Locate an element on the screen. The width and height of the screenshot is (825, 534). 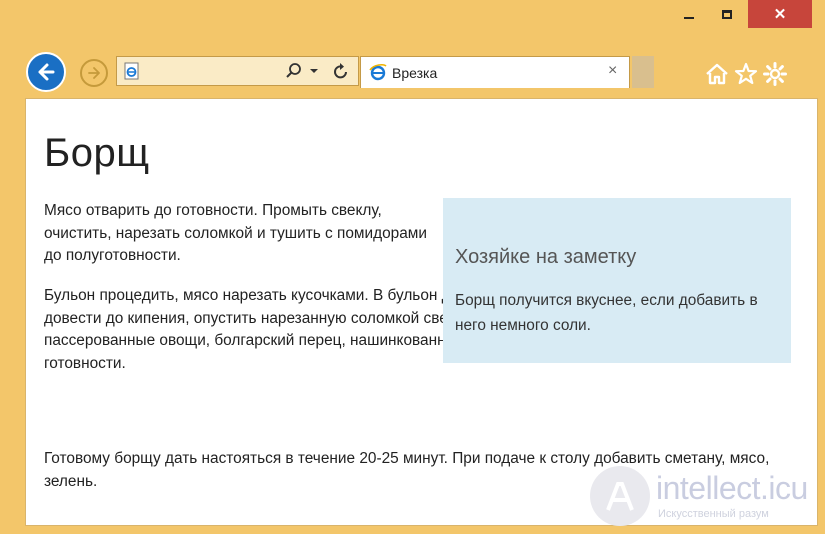
close-icon: ✕ is located at coordinates (780, 14).